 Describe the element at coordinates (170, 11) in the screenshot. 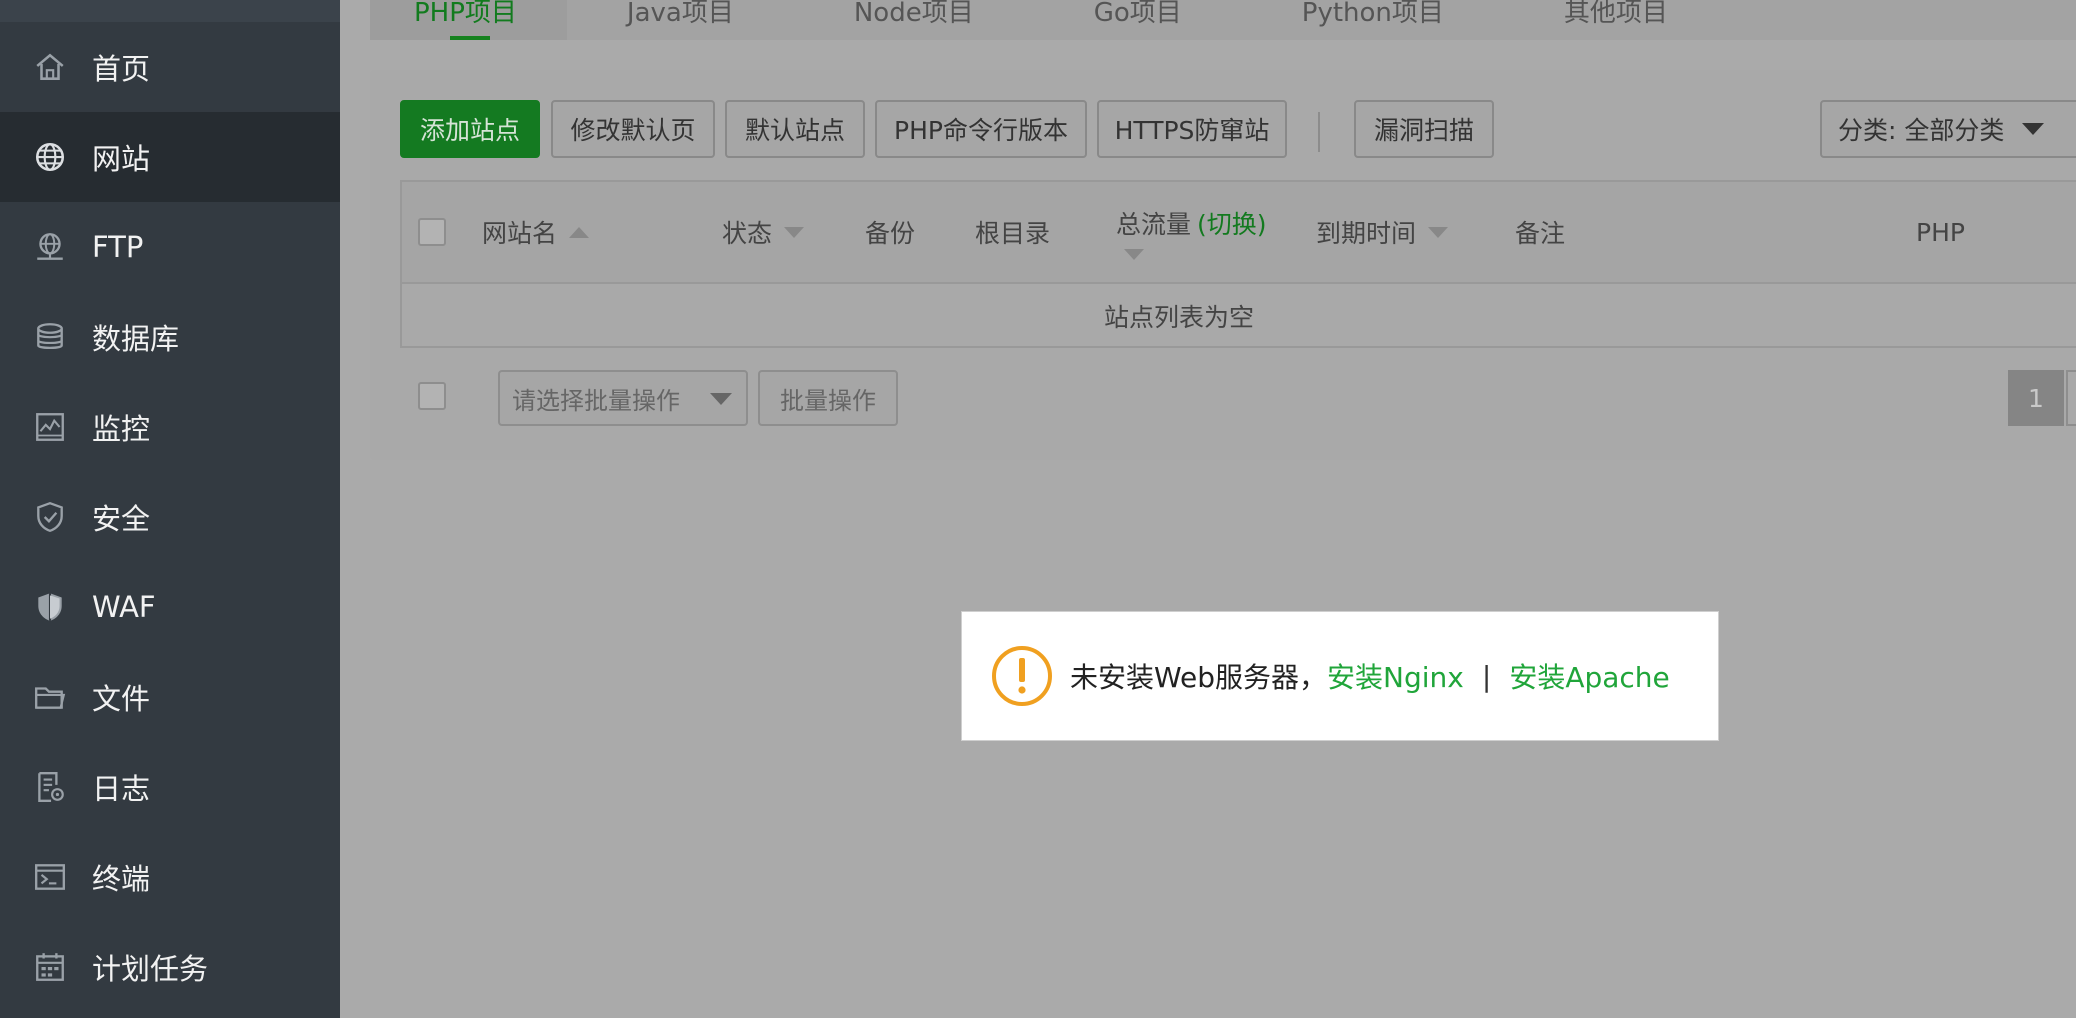

I see `sidebar-header` at that location.